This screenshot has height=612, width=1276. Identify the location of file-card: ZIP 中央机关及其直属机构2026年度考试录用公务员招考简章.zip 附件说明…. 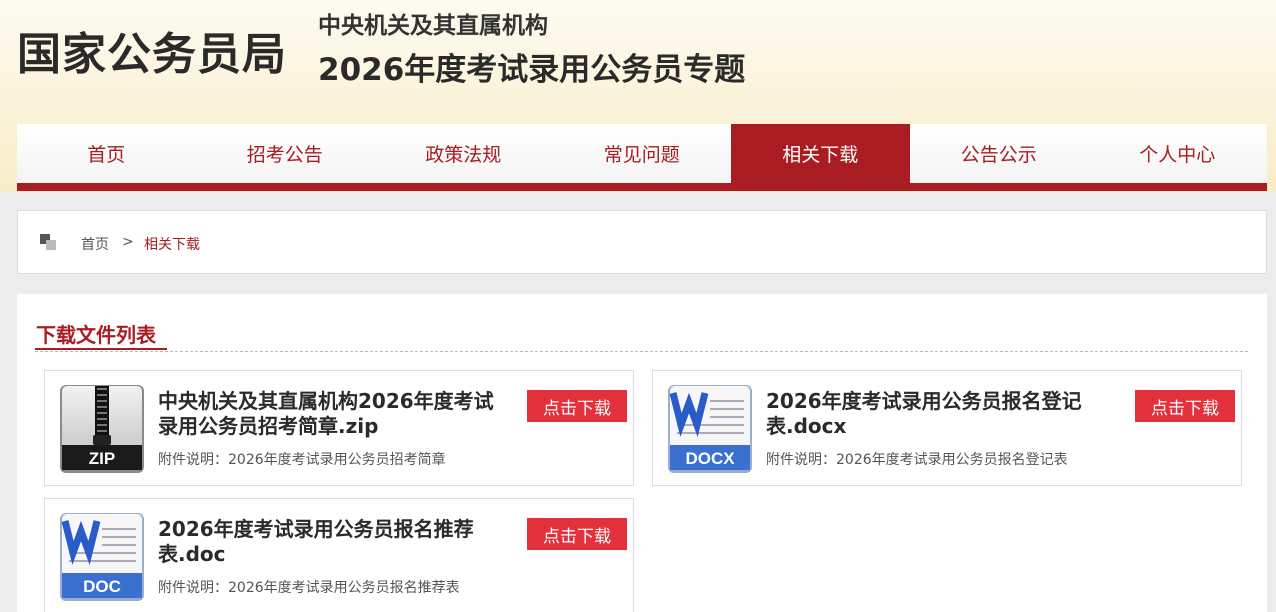
(339, 428).